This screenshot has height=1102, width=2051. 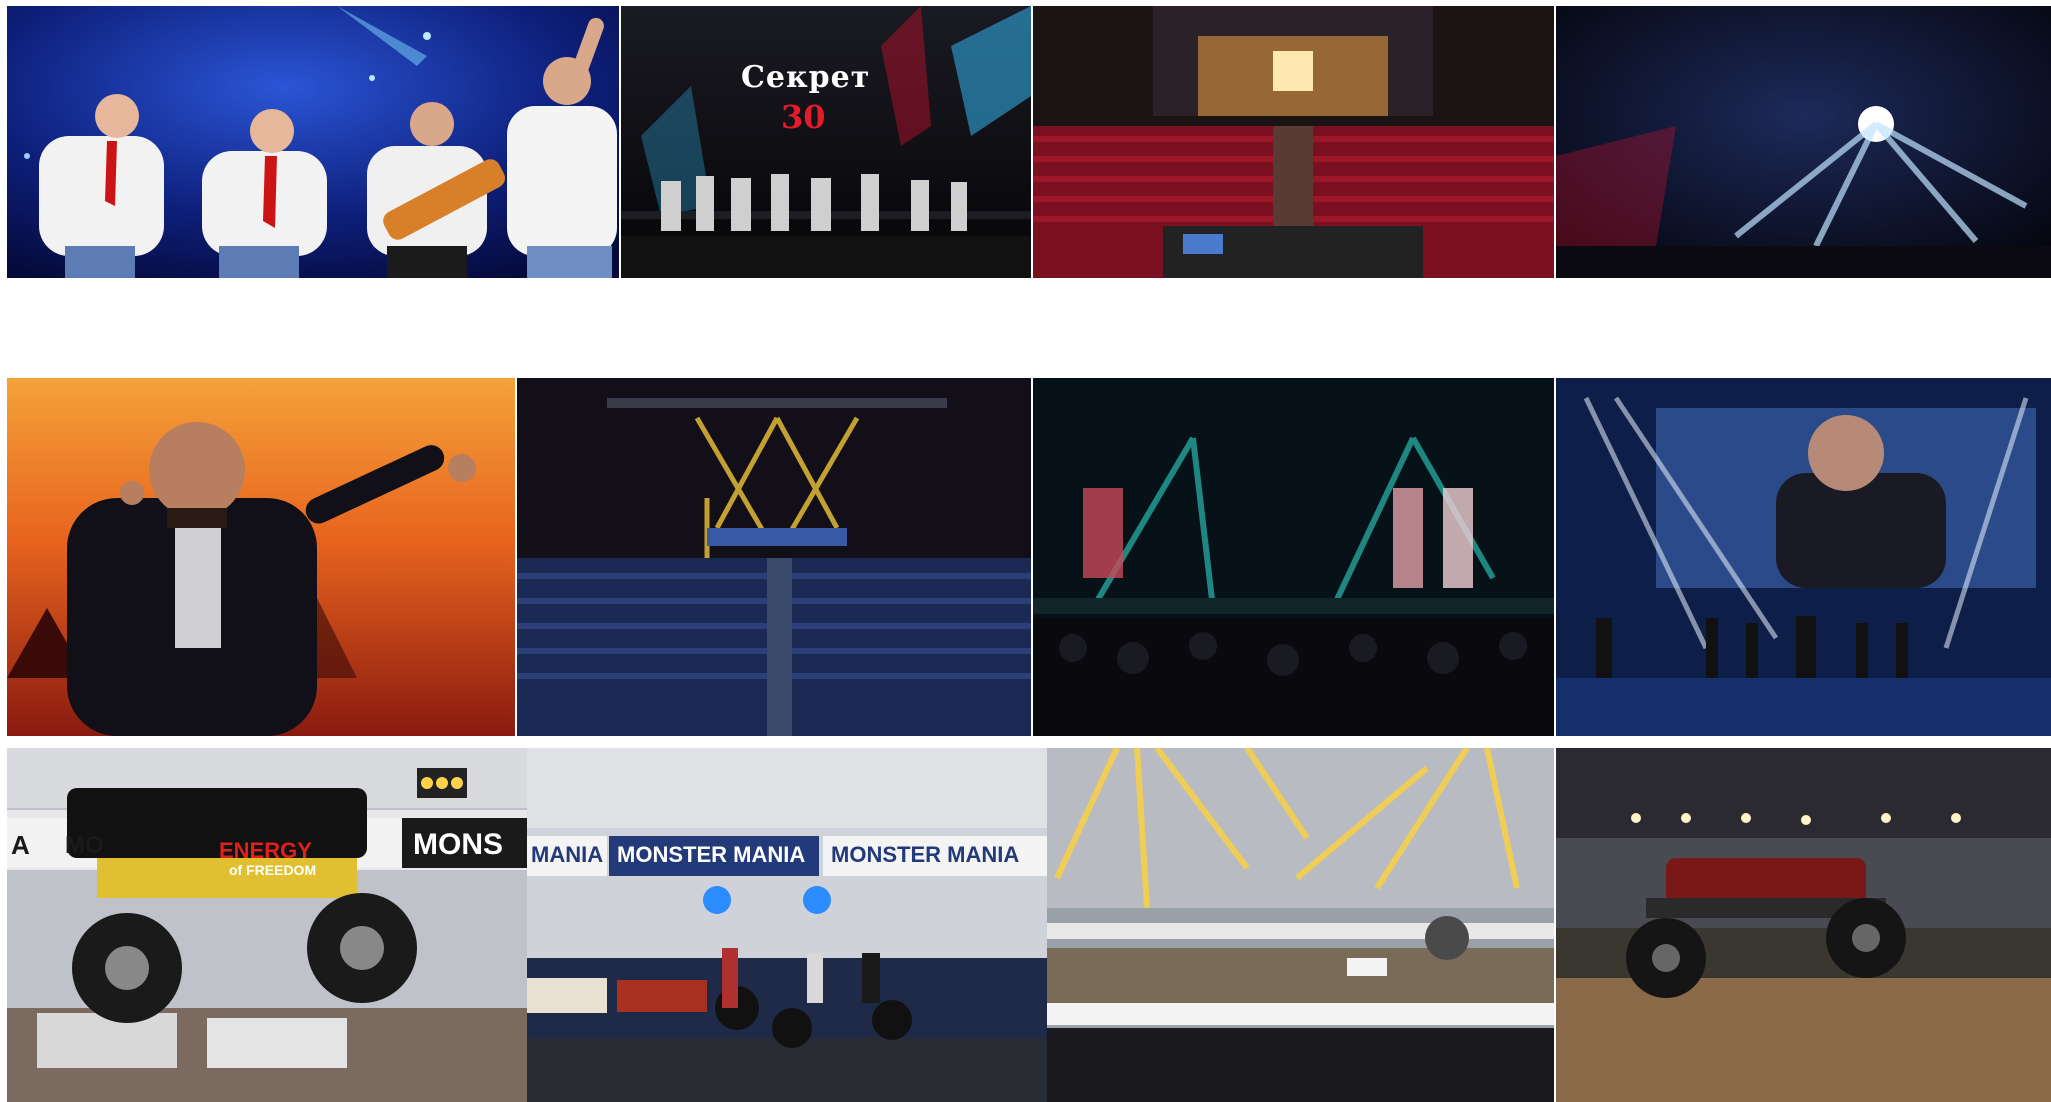 I want to click on stage-teal-image, so click(x=1293, y=557).